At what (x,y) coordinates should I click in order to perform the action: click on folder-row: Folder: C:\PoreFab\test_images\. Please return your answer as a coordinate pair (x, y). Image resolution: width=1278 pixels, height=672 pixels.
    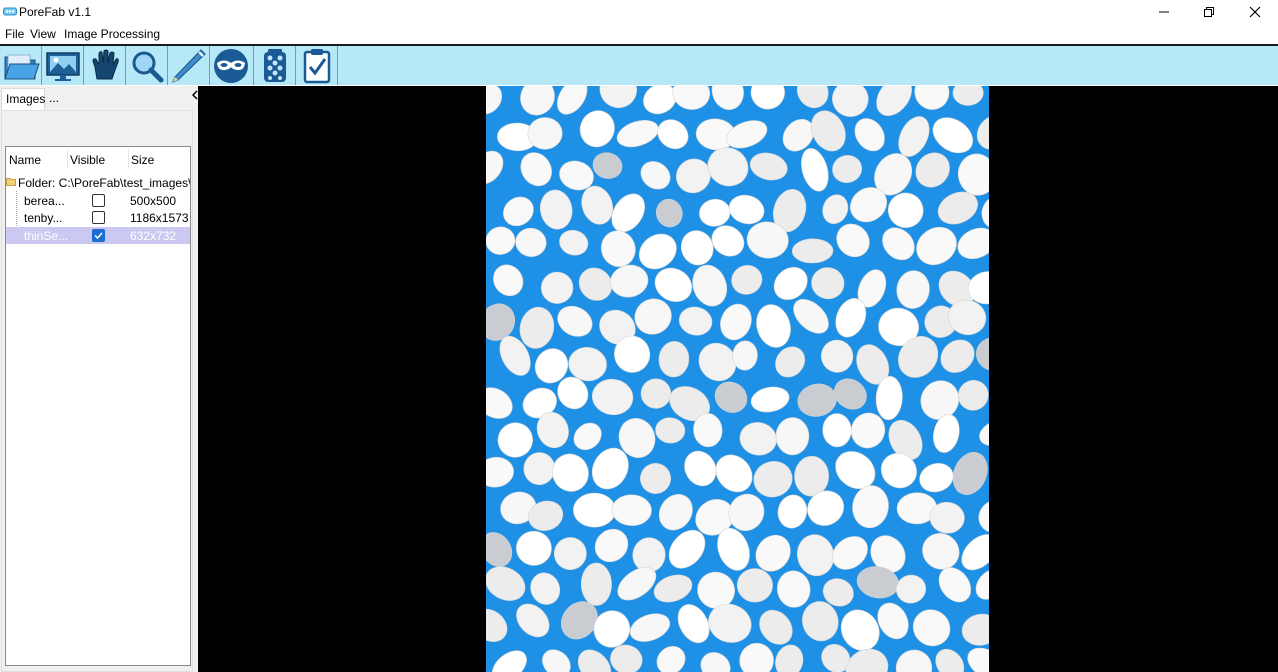
    Looking at the image, I should click on (98, 182).